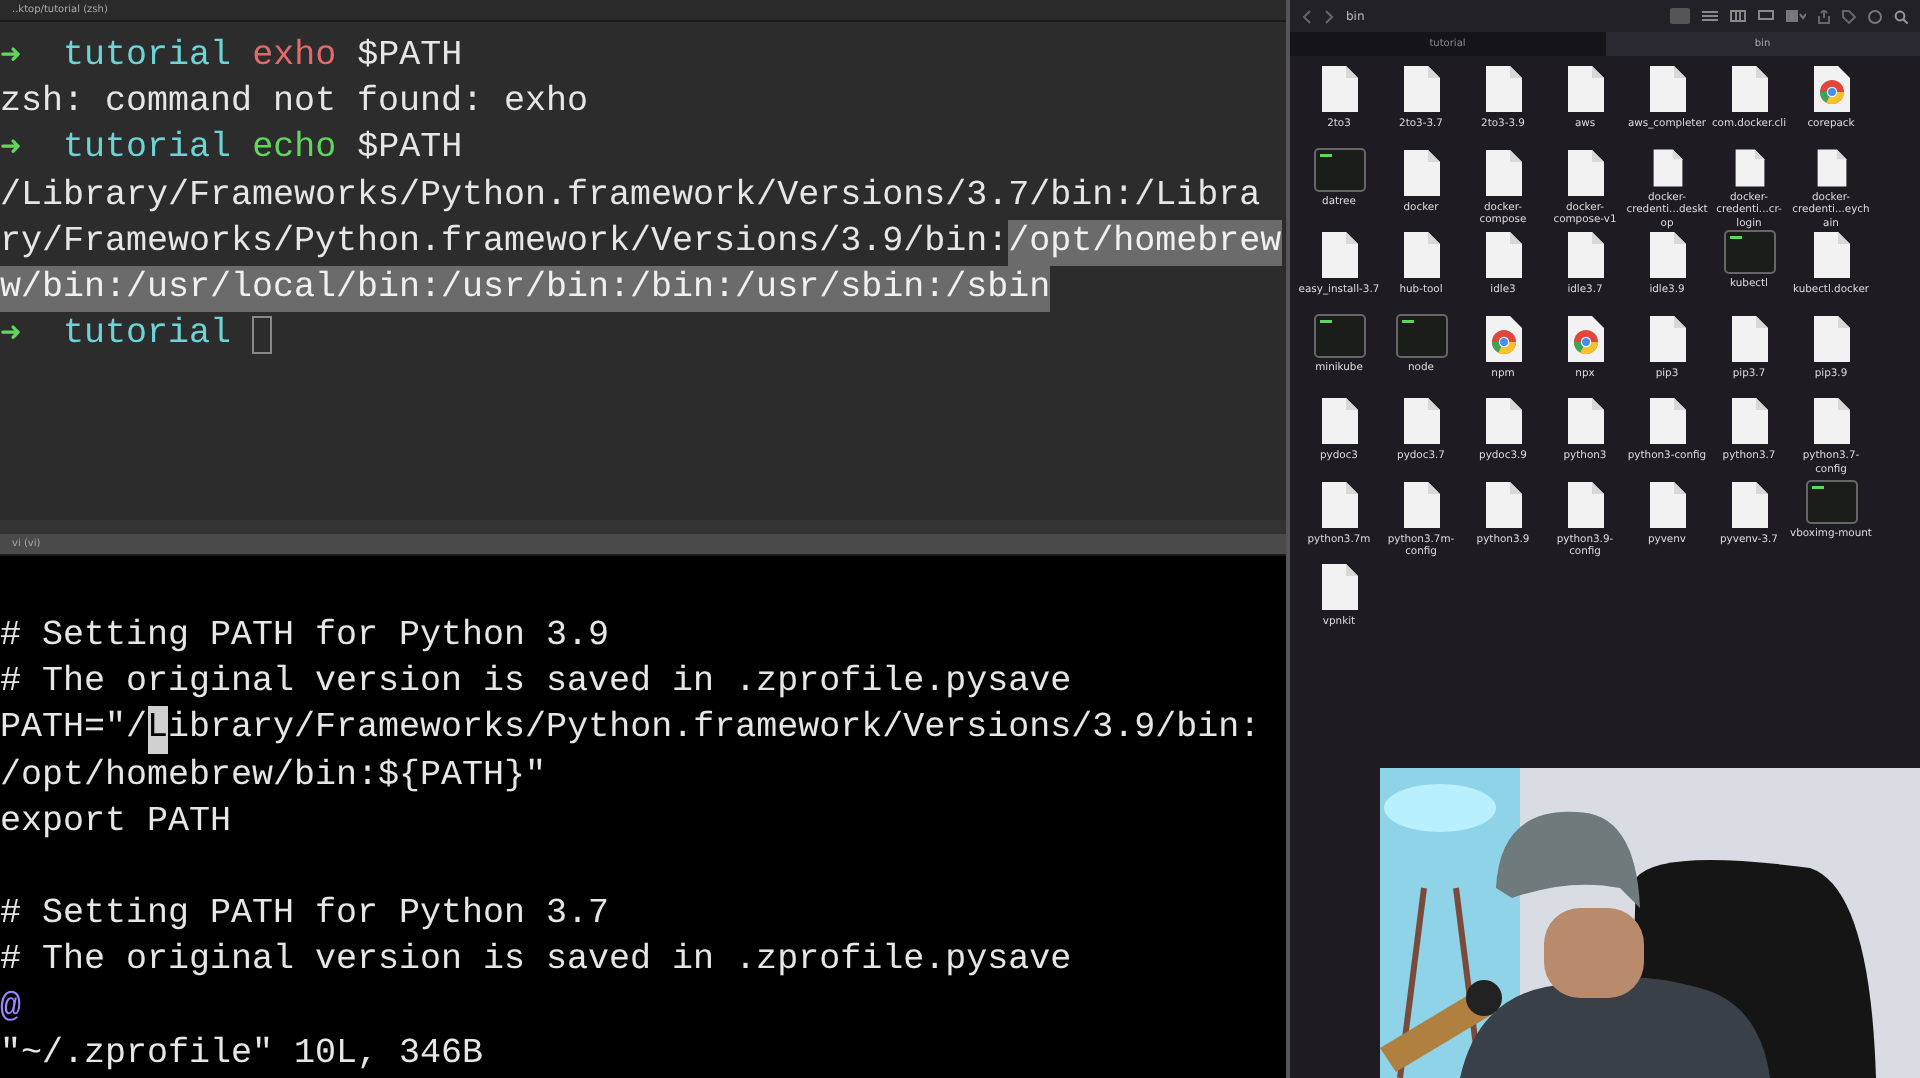  Describe the element at coordinates (1329, 16) in the screenshot. I see `forward-icon` at that location.